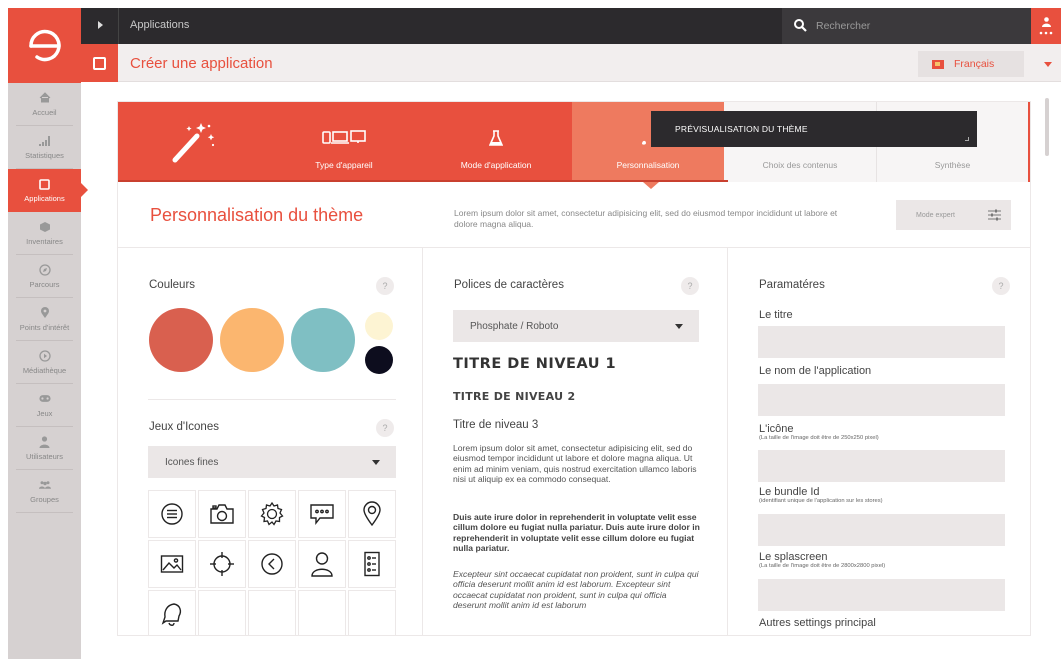 The width and height of the screenshot is (1061, 659). Describe the element at coordinates (496, 142) in the screenshot. I see `step-mode-application: Mode d'application` at that location.